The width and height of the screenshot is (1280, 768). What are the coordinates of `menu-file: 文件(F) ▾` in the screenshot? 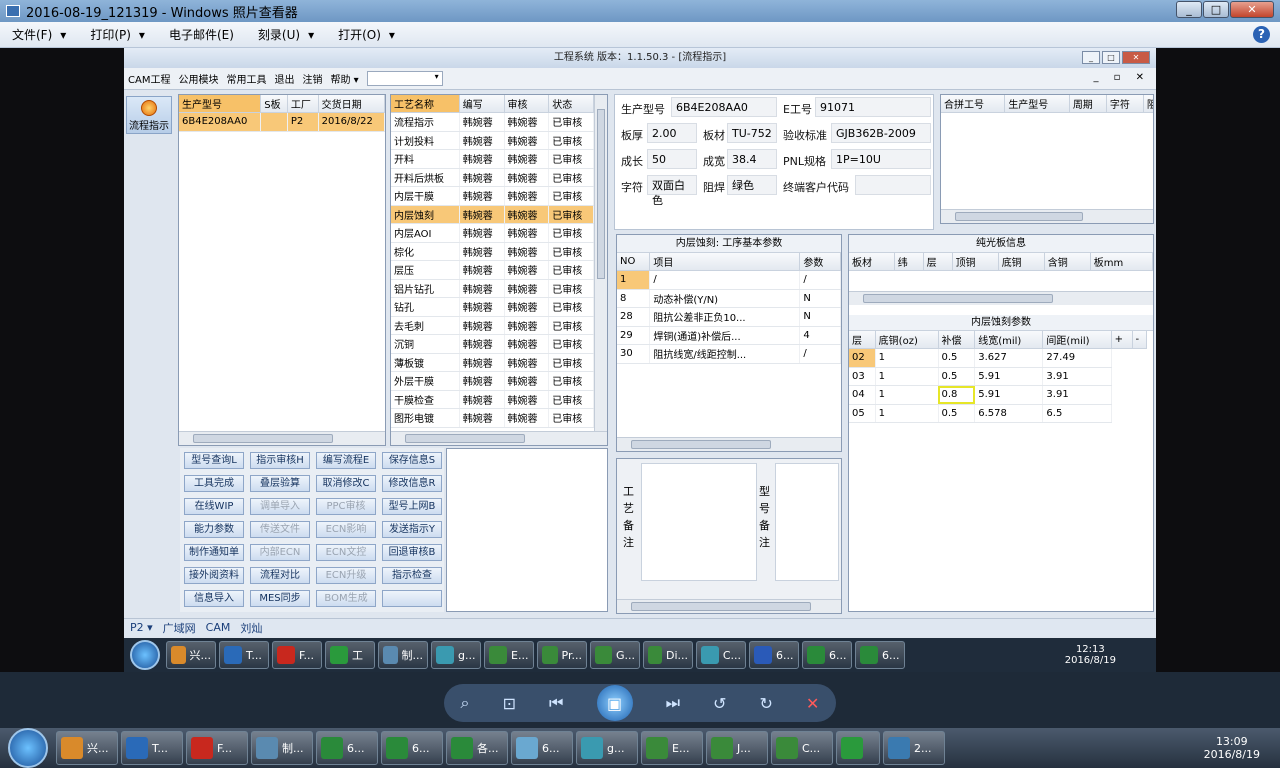 It's located at (39, 34).